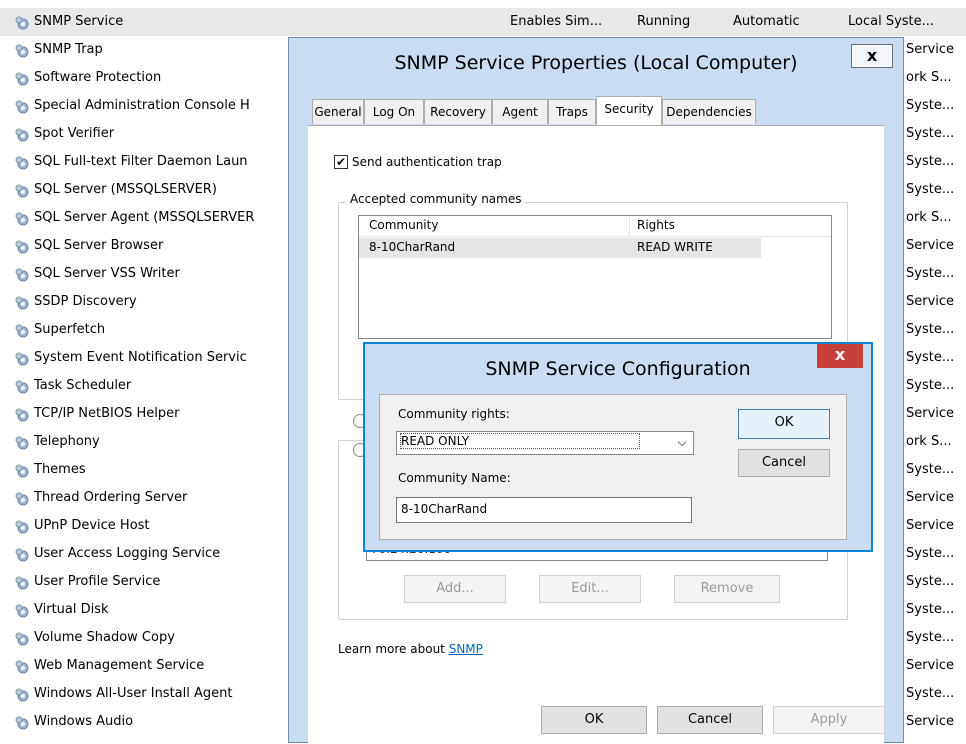  I want to click on learn-more-text: Learn more about SNMP, so click(410, 649).